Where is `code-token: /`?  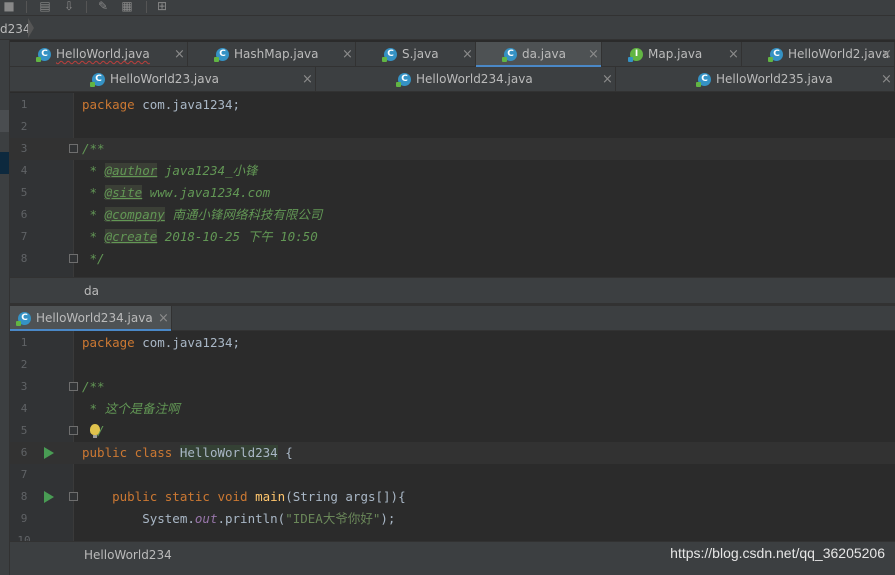
code-token: / is located at coordinates (93, 430).